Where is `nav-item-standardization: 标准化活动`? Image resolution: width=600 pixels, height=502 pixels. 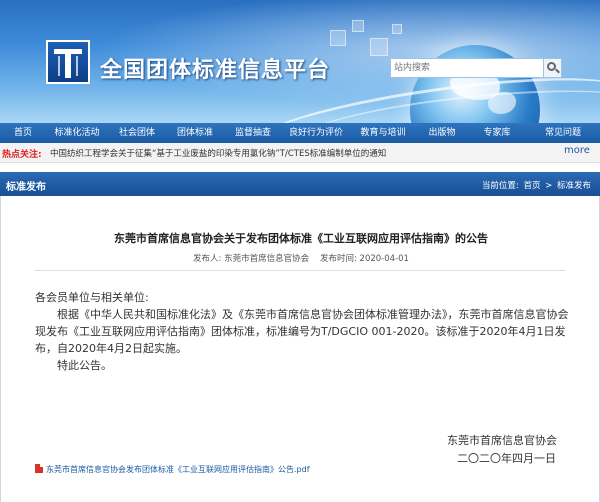
nav-item-standardization: 标准化活动 is located at coordinates (77, 133).